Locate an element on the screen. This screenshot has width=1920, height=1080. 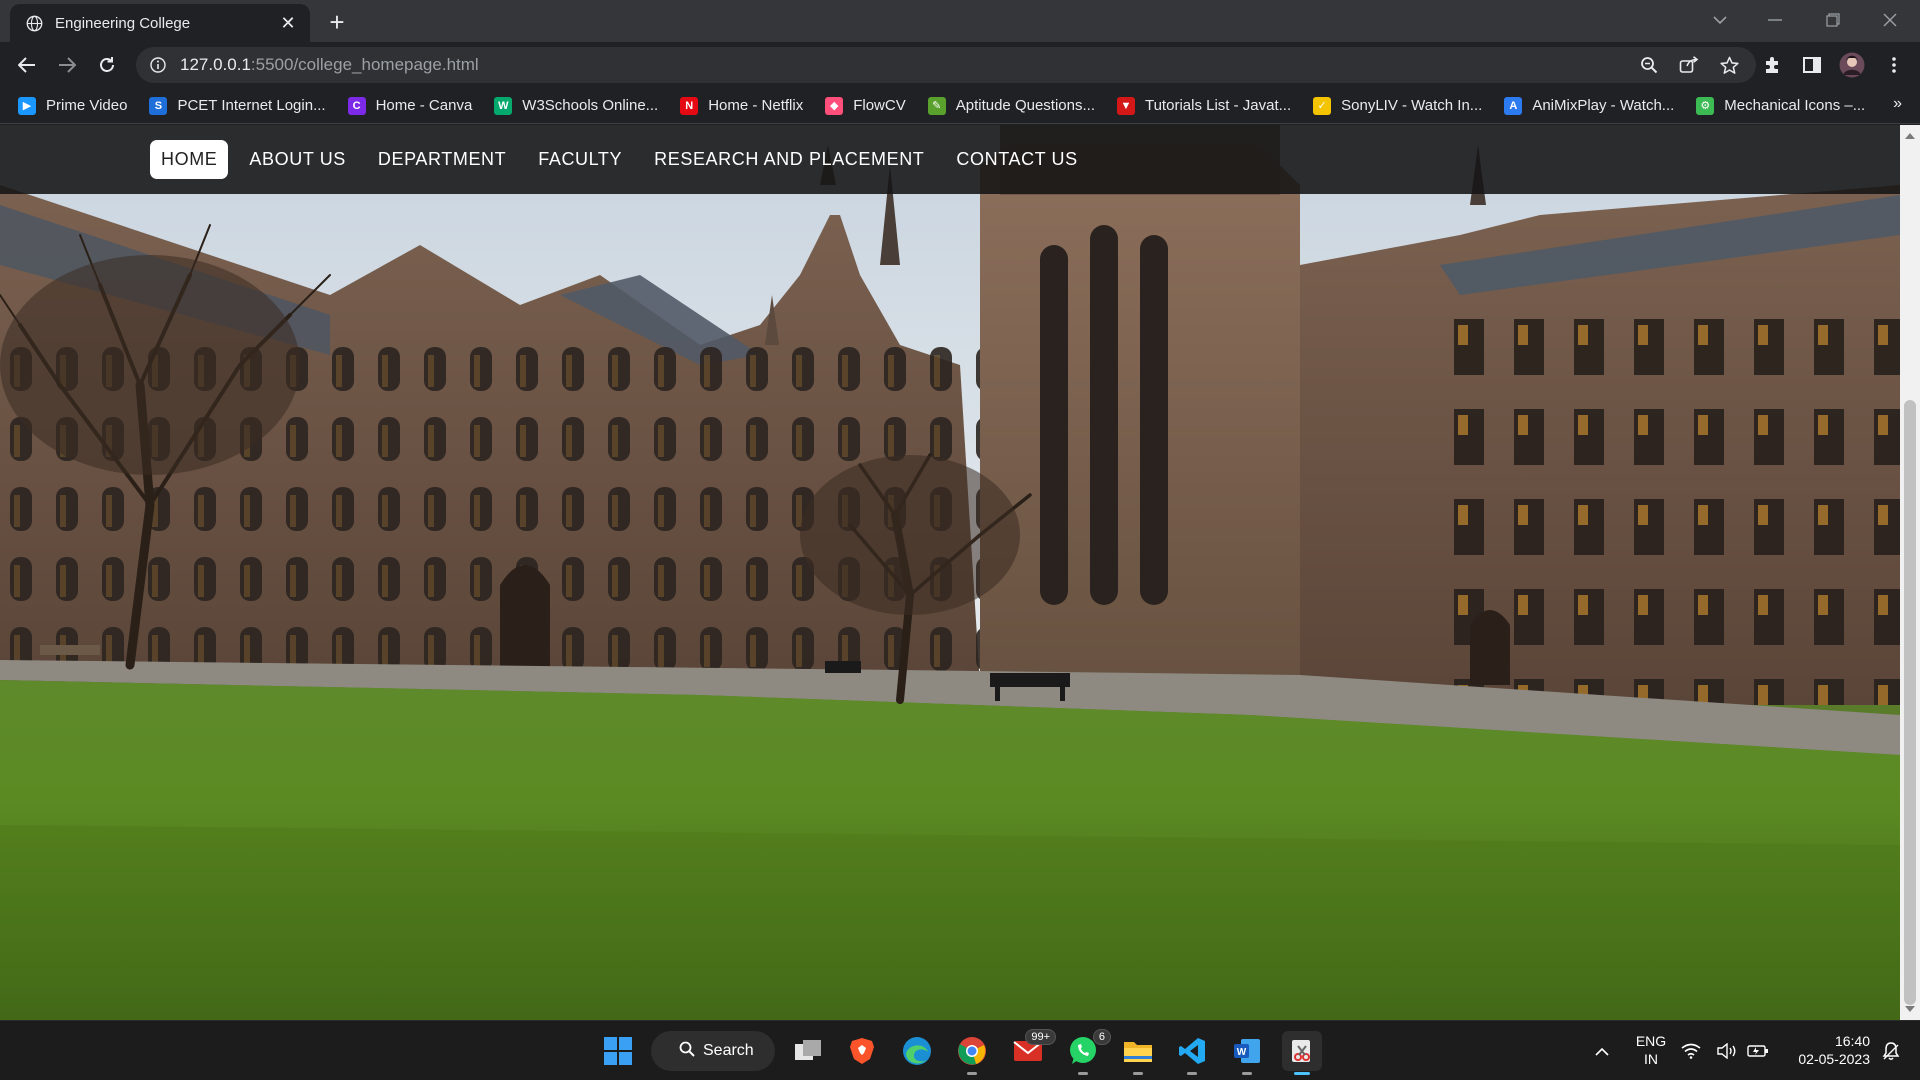
svg-text: W is located at coordinates (1242, 1052).